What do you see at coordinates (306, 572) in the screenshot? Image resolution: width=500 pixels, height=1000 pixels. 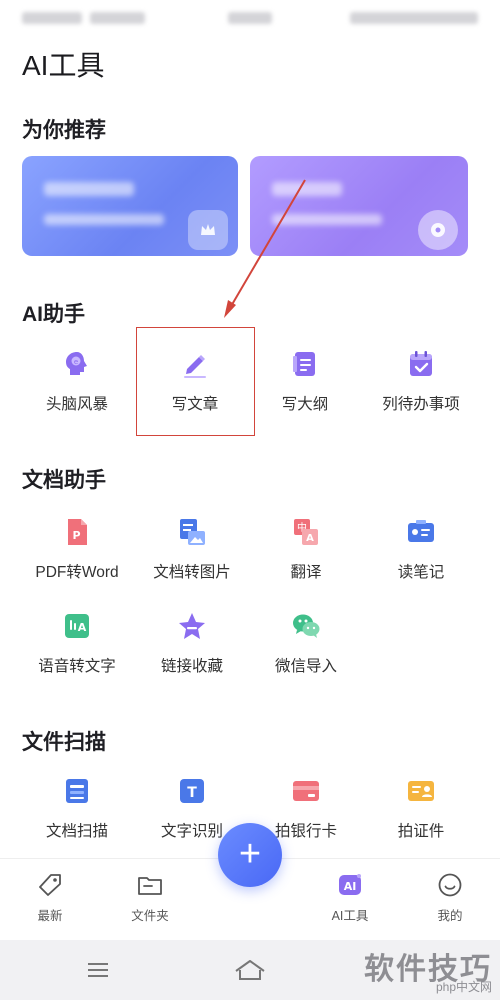 I see `tool-label: 翻译` at bounding box center [306, 572].